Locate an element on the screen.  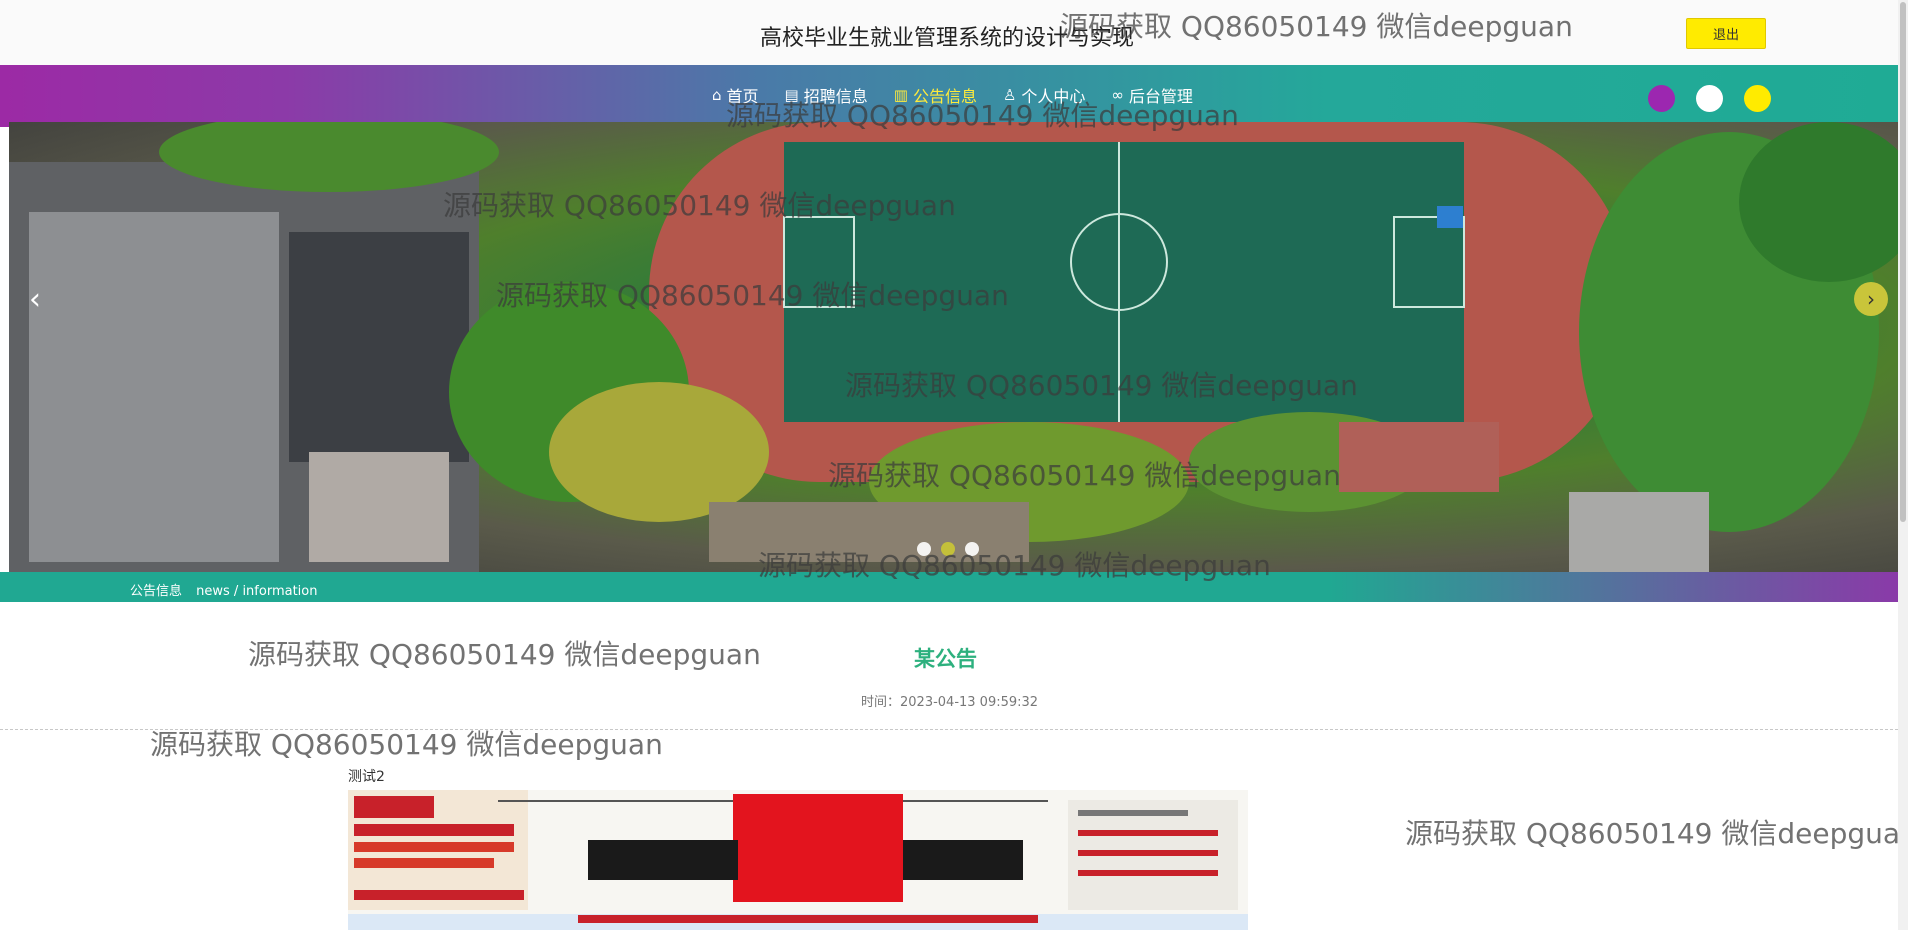
notice-time: 时间：2023-04-13 09:59:32 is located at coordinates (950, 702).